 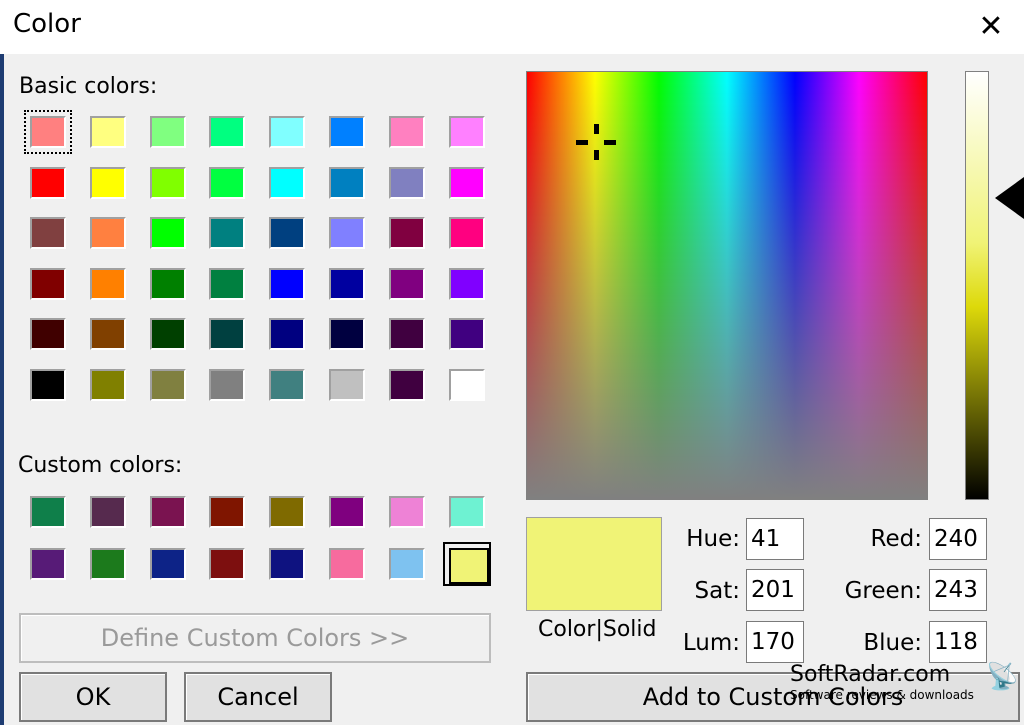 I want to click on hue-field: 41, so click(x=775, y=539).